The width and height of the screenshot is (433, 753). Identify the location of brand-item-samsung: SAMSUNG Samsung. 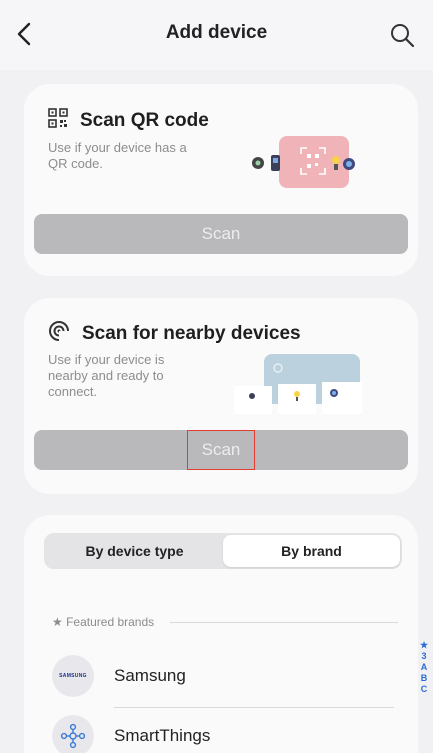
(119, 676).